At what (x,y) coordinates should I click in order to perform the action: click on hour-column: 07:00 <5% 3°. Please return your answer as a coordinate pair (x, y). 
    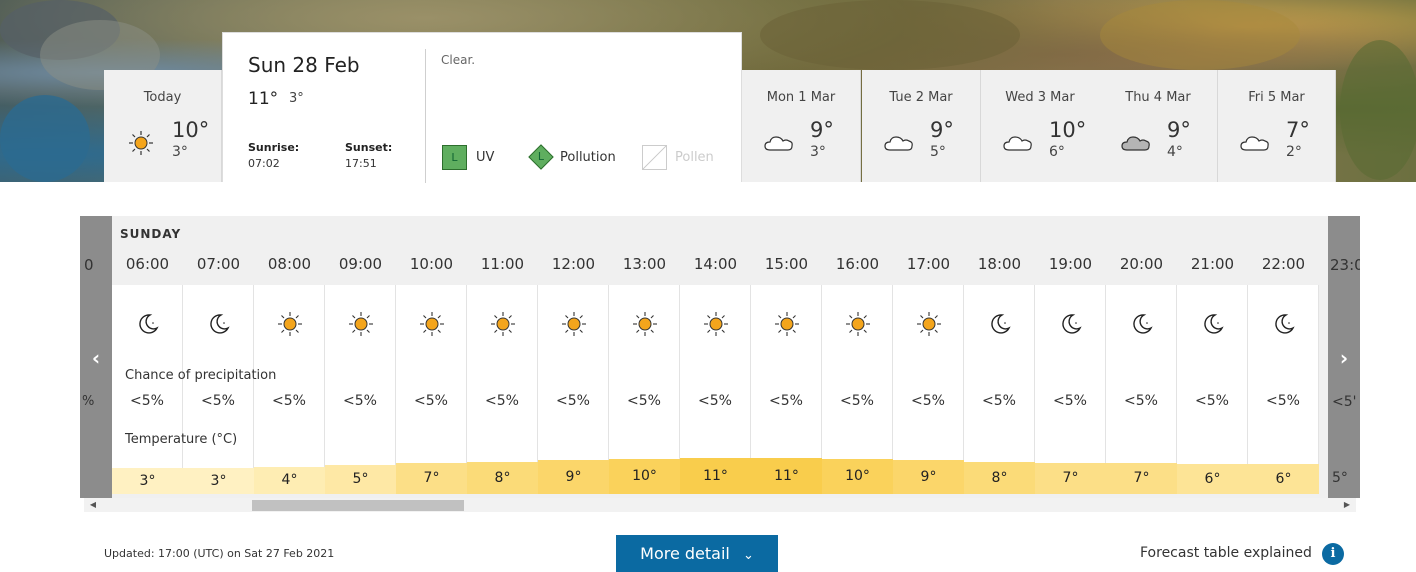
    Looking at the image, I should click on (218, 357).